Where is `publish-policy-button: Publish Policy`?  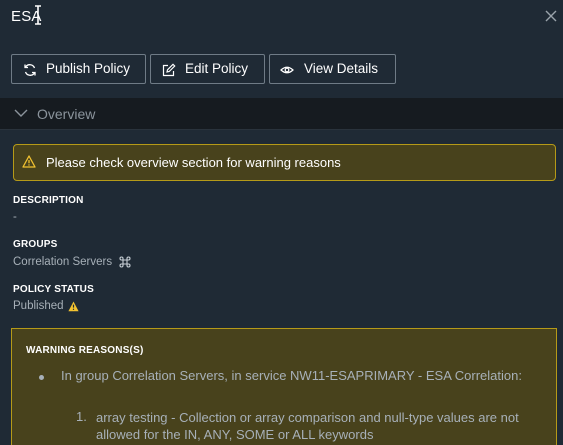 publish-policy-button: Publish Policy is located at coordinates (78, 69).